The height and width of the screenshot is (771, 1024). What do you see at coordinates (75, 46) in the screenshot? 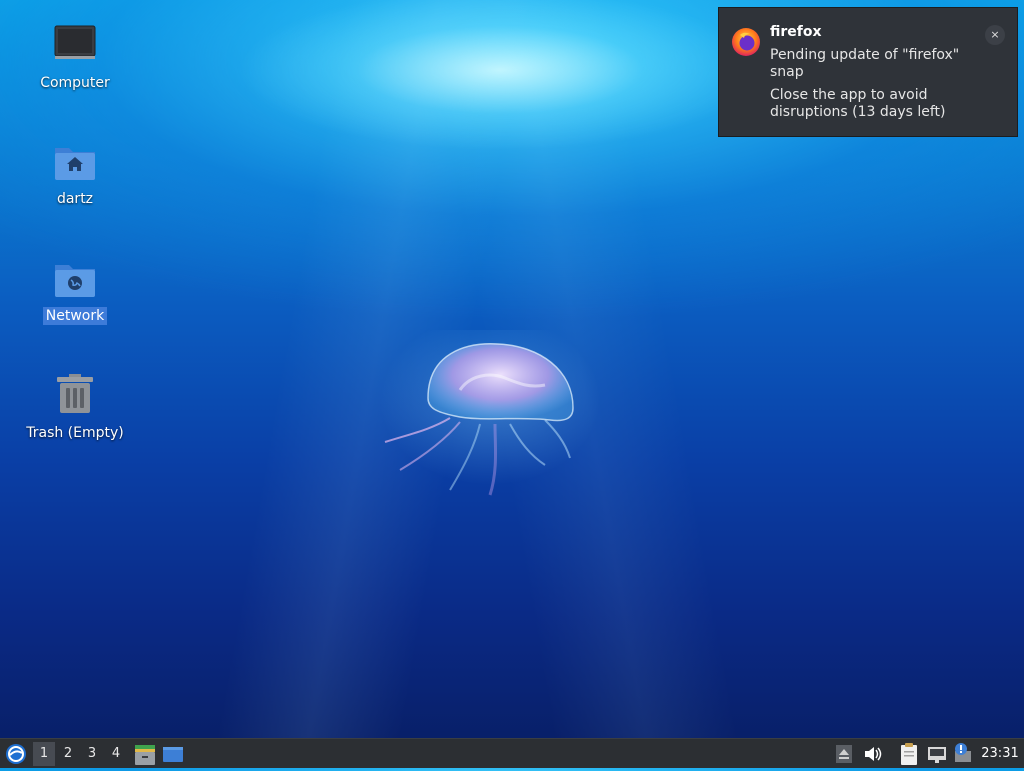
I see `computer-icon` at bounding box center [75, 46].